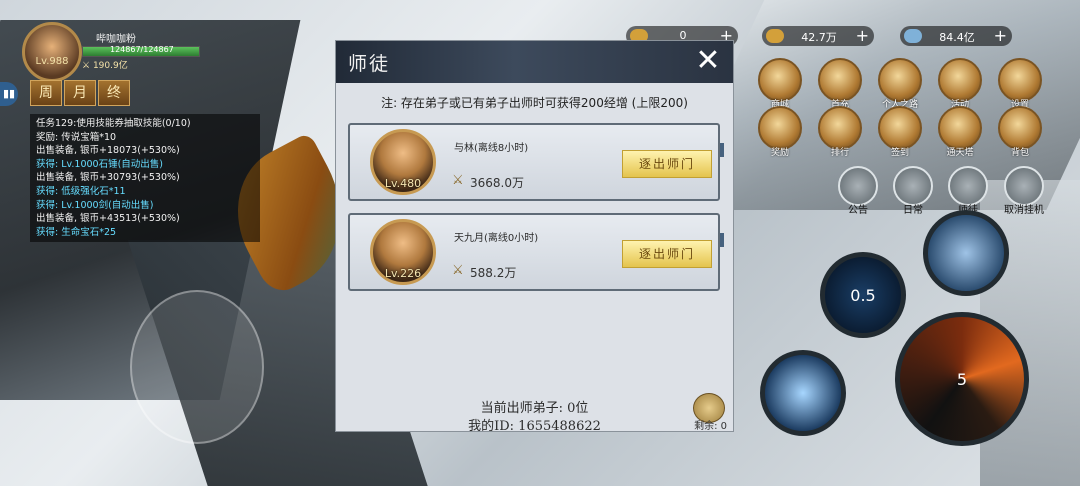  Describe the element at coordinates (966, 253) in the screenshot. I see `skill-button-ice` at that location.